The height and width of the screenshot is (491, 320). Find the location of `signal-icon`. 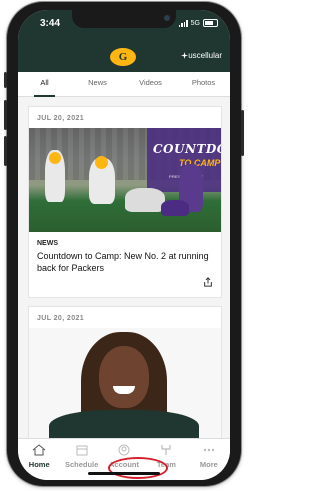

signal-icon is located at coordinates (183, 23).